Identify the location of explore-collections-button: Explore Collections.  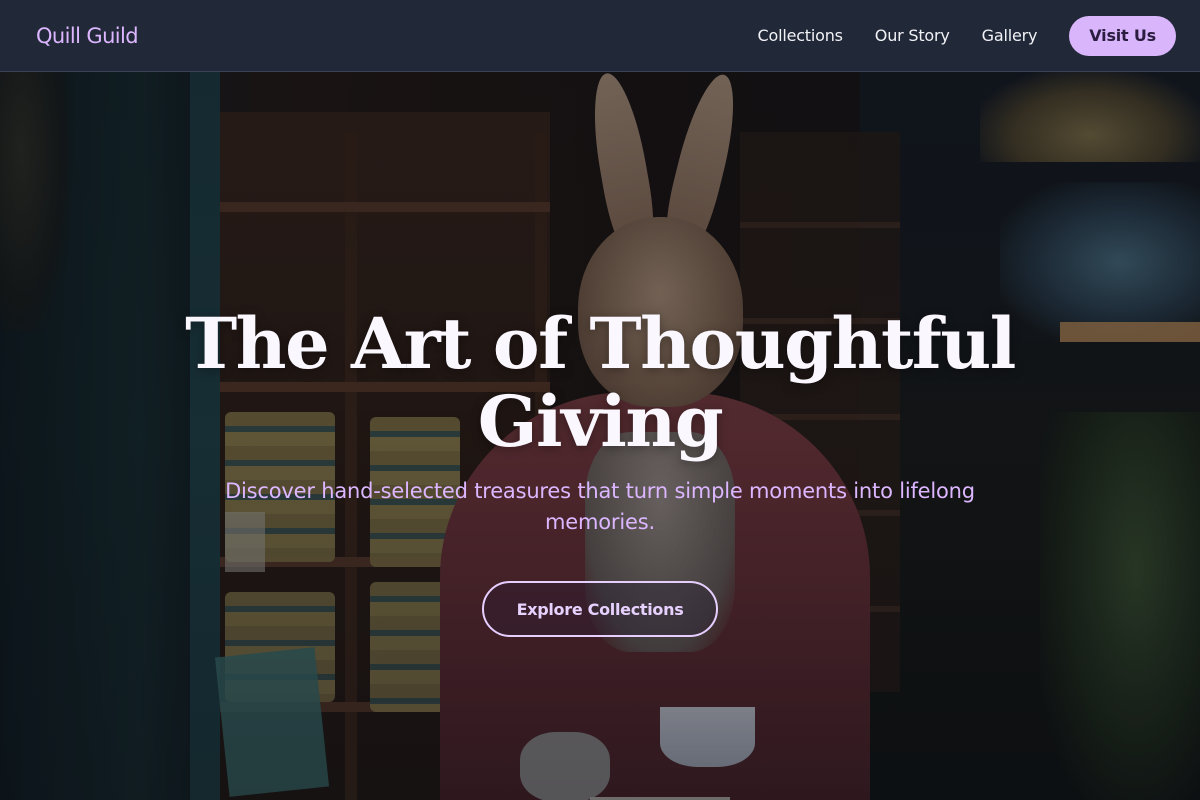
(600, 609).